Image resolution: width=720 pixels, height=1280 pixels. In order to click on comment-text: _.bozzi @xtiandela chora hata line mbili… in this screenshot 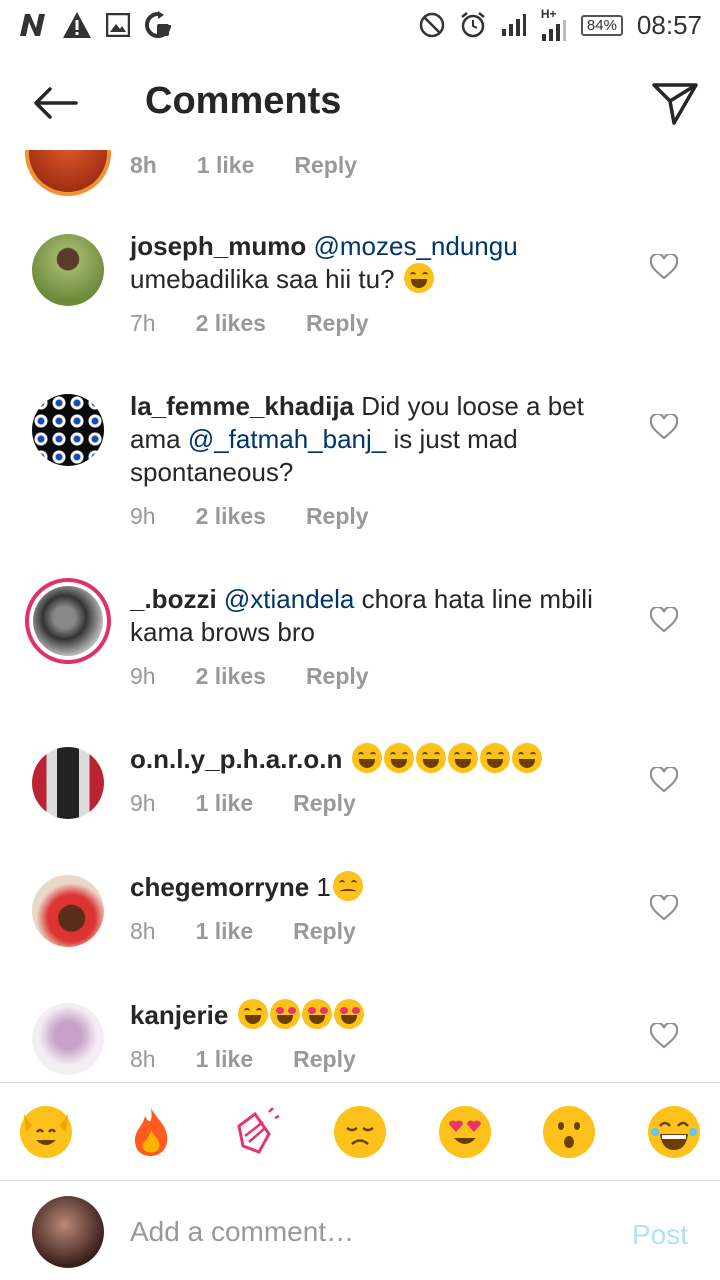, I will do `click(370, 616)`.